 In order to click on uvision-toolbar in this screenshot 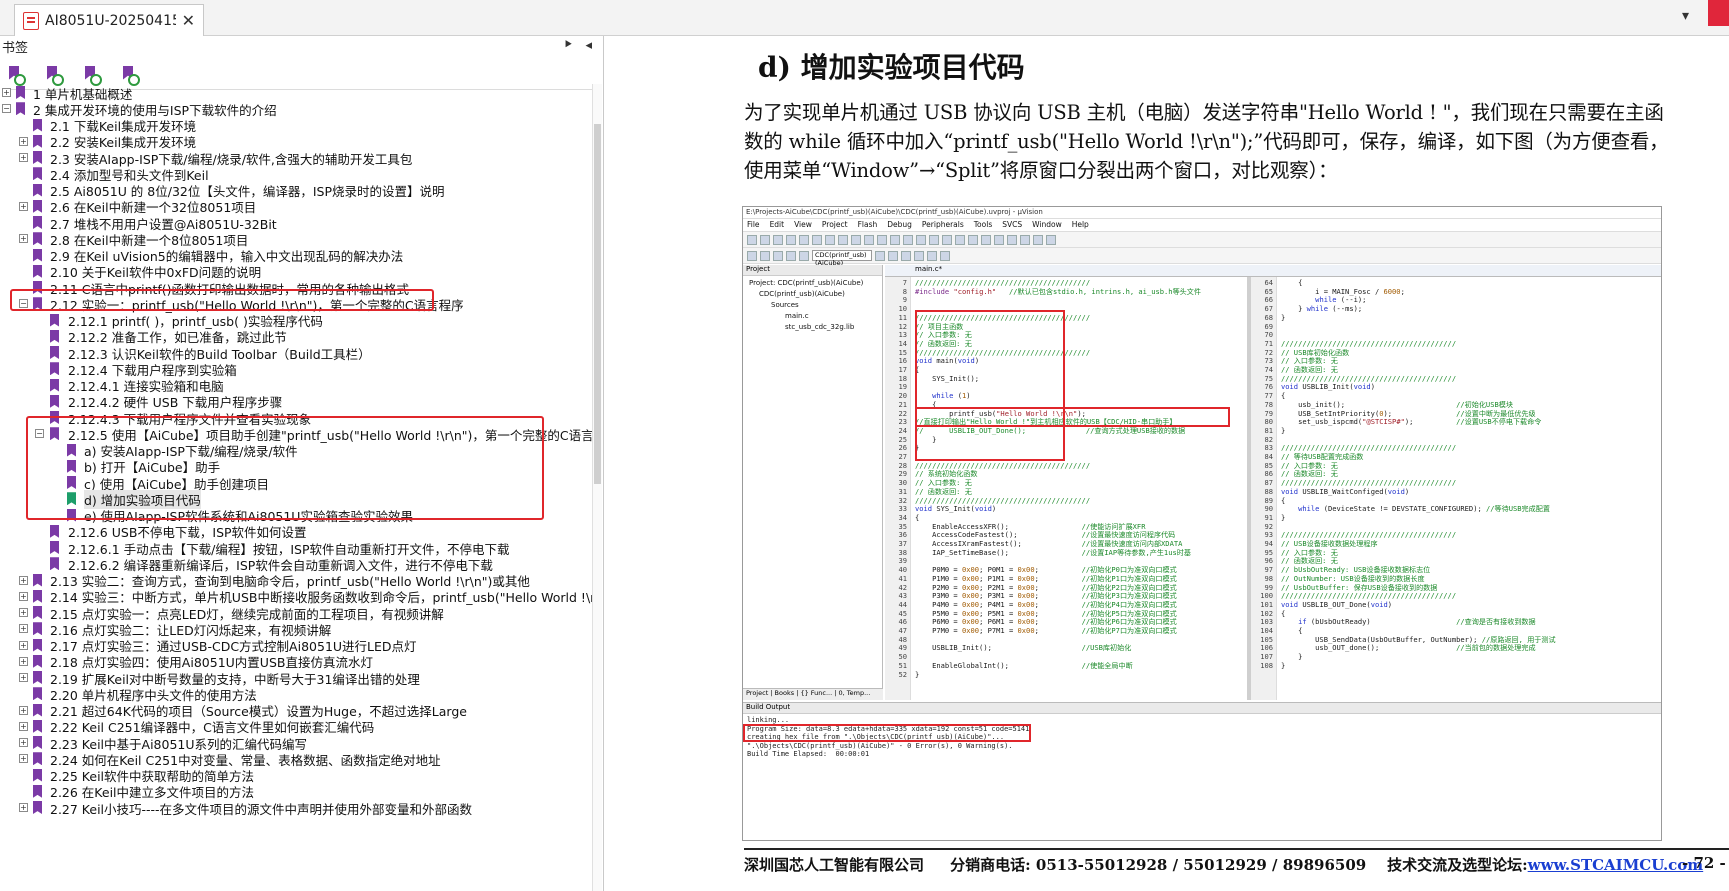, I will do `click(1202, 240)`.